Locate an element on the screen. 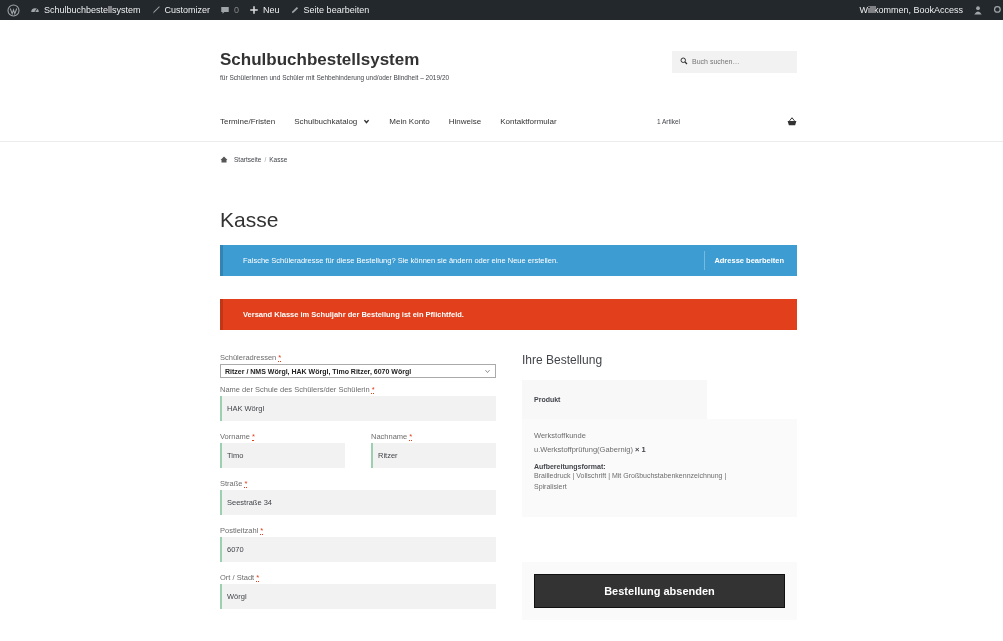 This screenshot has height=641, width=1003. place-order-button: Bestellung absenden is located at coordinates (659, 591).